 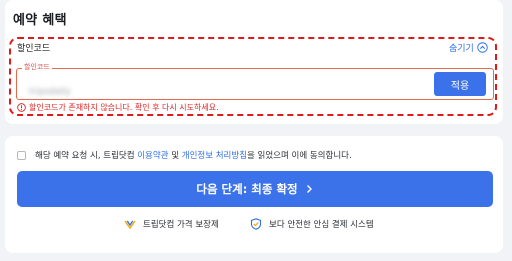 What do you see at coordinates (85, 156) in the screenshot?
I see `agreement-prefix: 해당 예약 요청 시, 트립닷컴` at bounding box center [85, 156].